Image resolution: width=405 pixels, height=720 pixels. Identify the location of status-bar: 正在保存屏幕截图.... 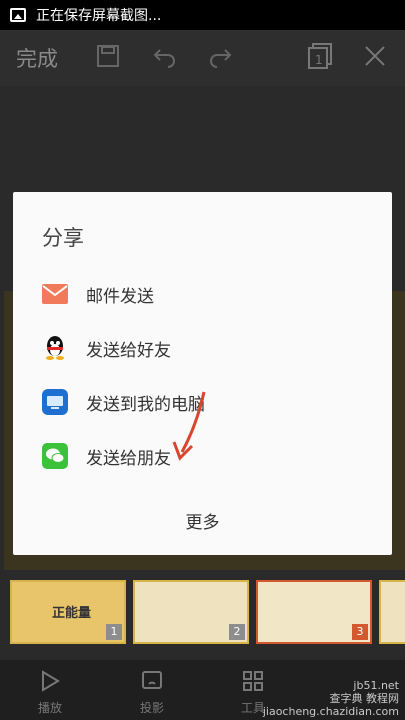
(202, 15).